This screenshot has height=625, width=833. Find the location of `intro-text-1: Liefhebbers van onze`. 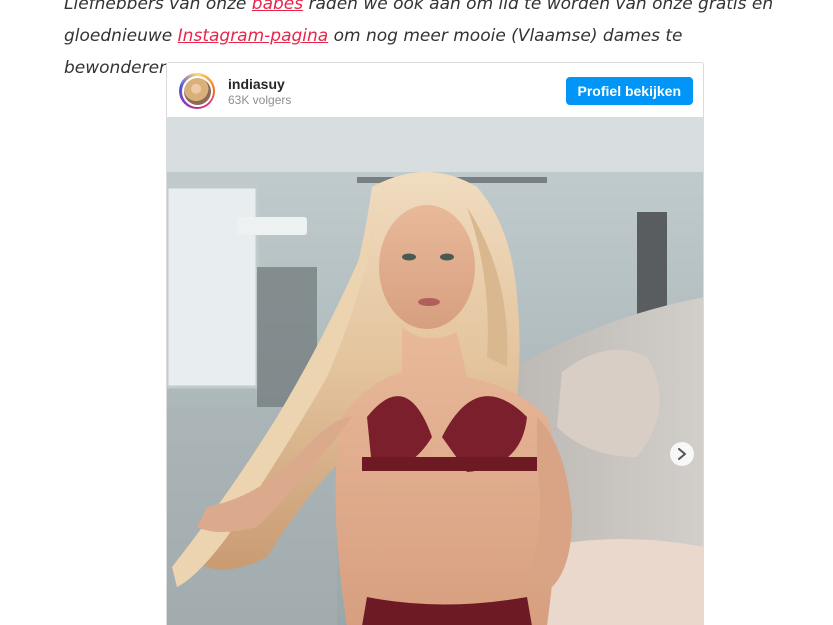

intro-text-1: Liefhebbers van onze is located at coordinates (158, 7).